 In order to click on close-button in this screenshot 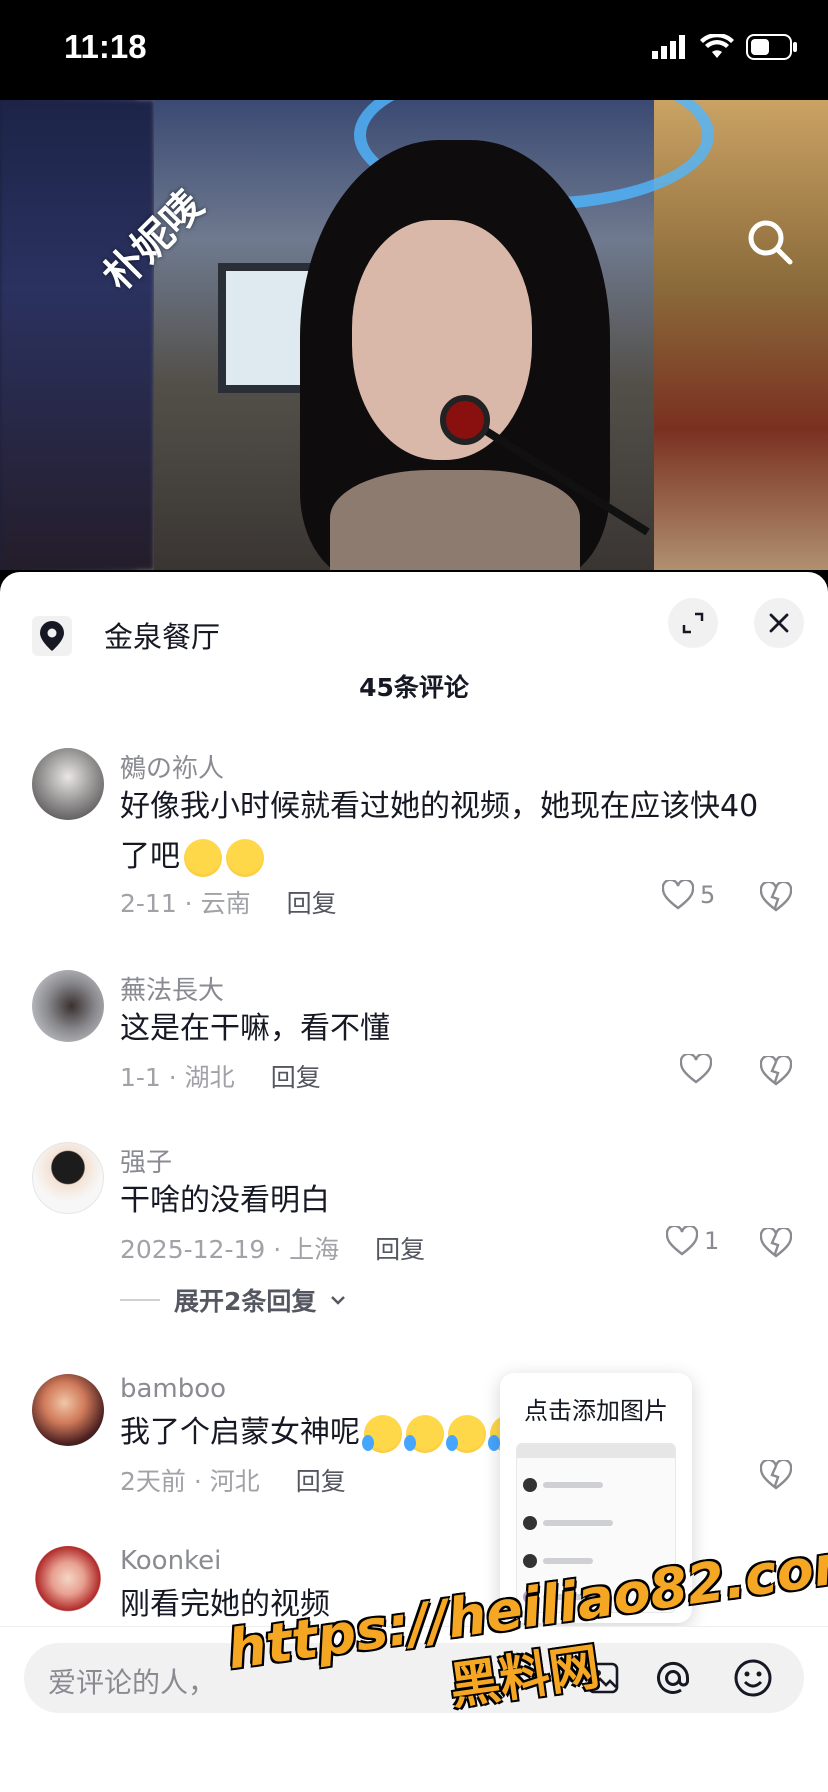, I will do `click(779, 623)`.